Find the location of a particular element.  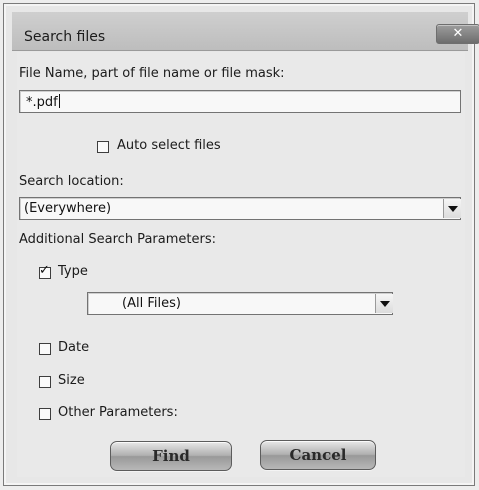

other-params-checkbox is located at coordinates (45, 414).